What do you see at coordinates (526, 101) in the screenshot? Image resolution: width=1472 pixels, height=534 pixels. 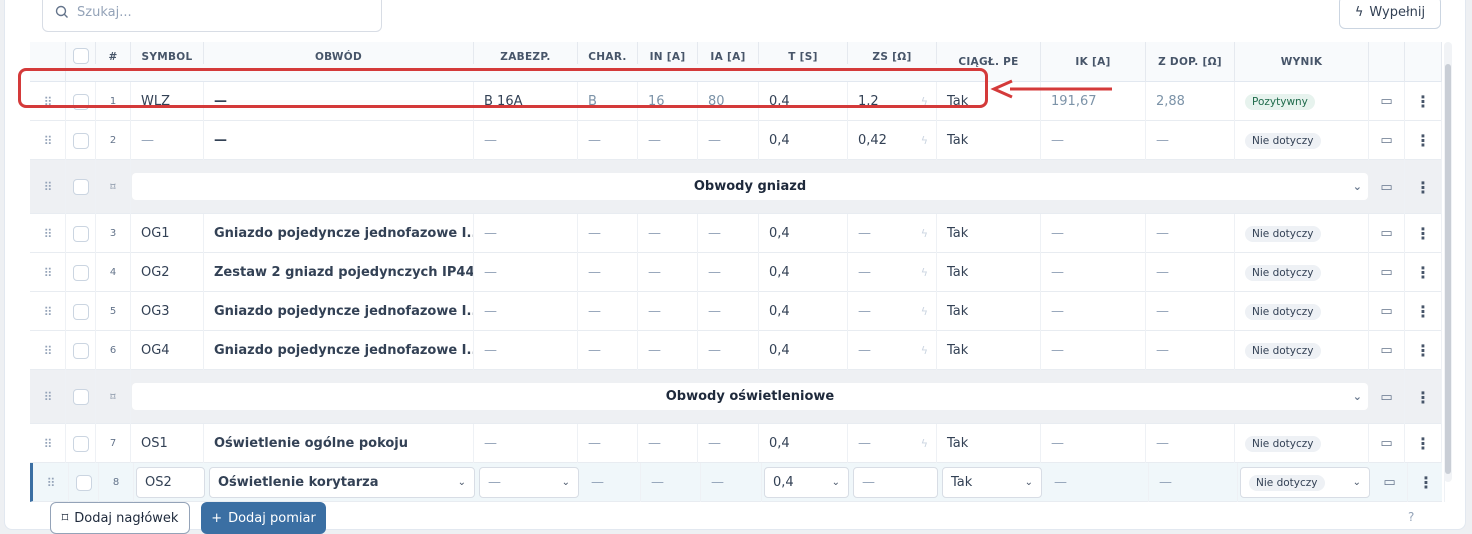 I see `protection-cell: B 16A` at bounding box center [526, 101].